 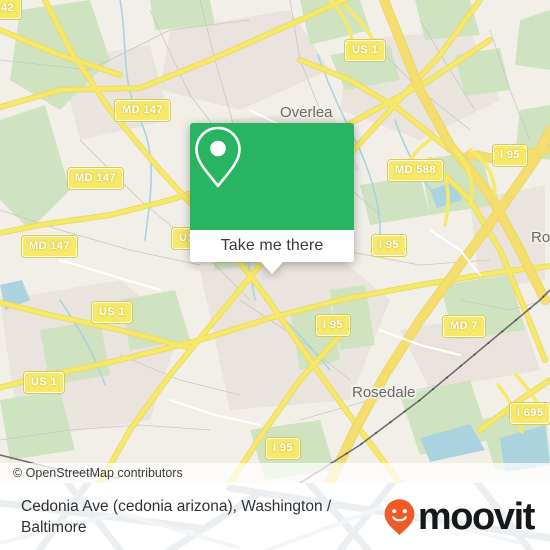 What do you see at coordinates (476, 516) in the screenshot?
I see `moovit-wordmark: moovit` at bounding box center [476, 516].